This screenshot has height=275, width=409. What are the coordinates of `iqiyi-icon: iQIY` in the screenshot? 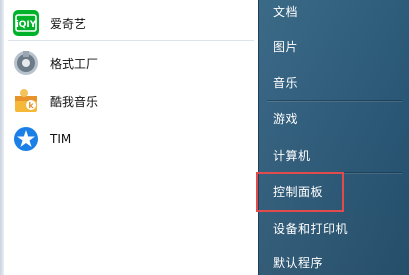 It's located at (26, 23).